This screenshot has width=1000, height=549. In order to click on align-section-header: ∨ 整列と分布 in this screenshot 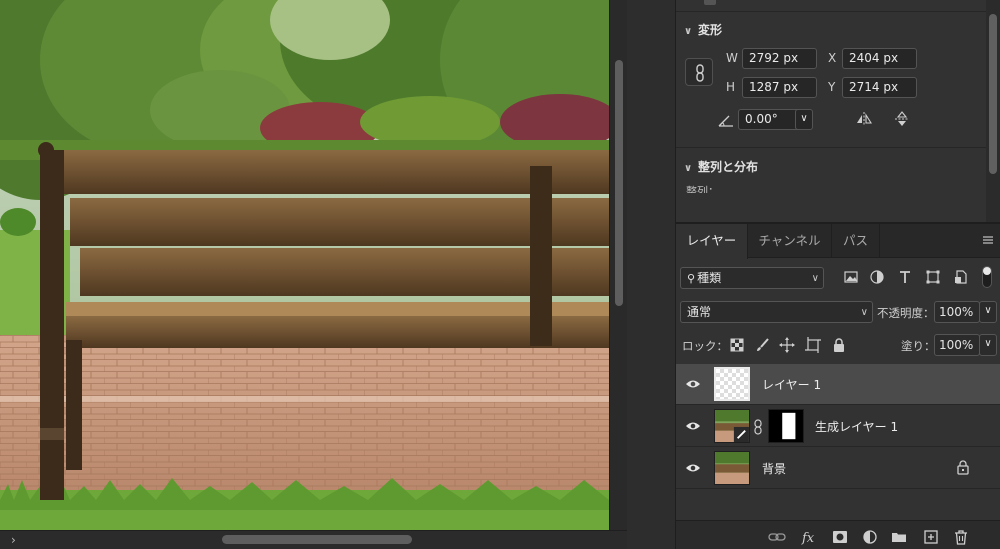, I will do `click(721, 166)`.